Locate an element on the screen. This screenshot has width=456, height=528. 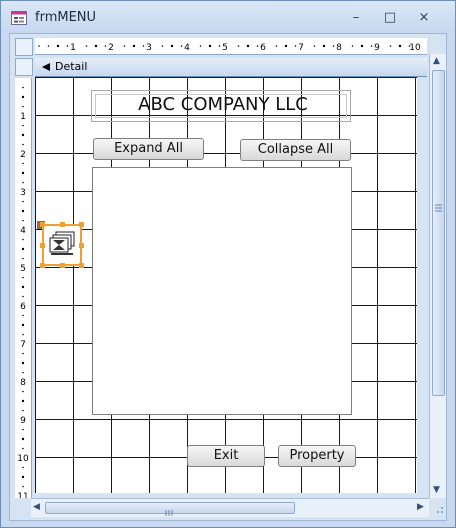
ruler-ticks: 1 2 3 4 5 6 7 8 9 10 is located at coordinates (229, 48).